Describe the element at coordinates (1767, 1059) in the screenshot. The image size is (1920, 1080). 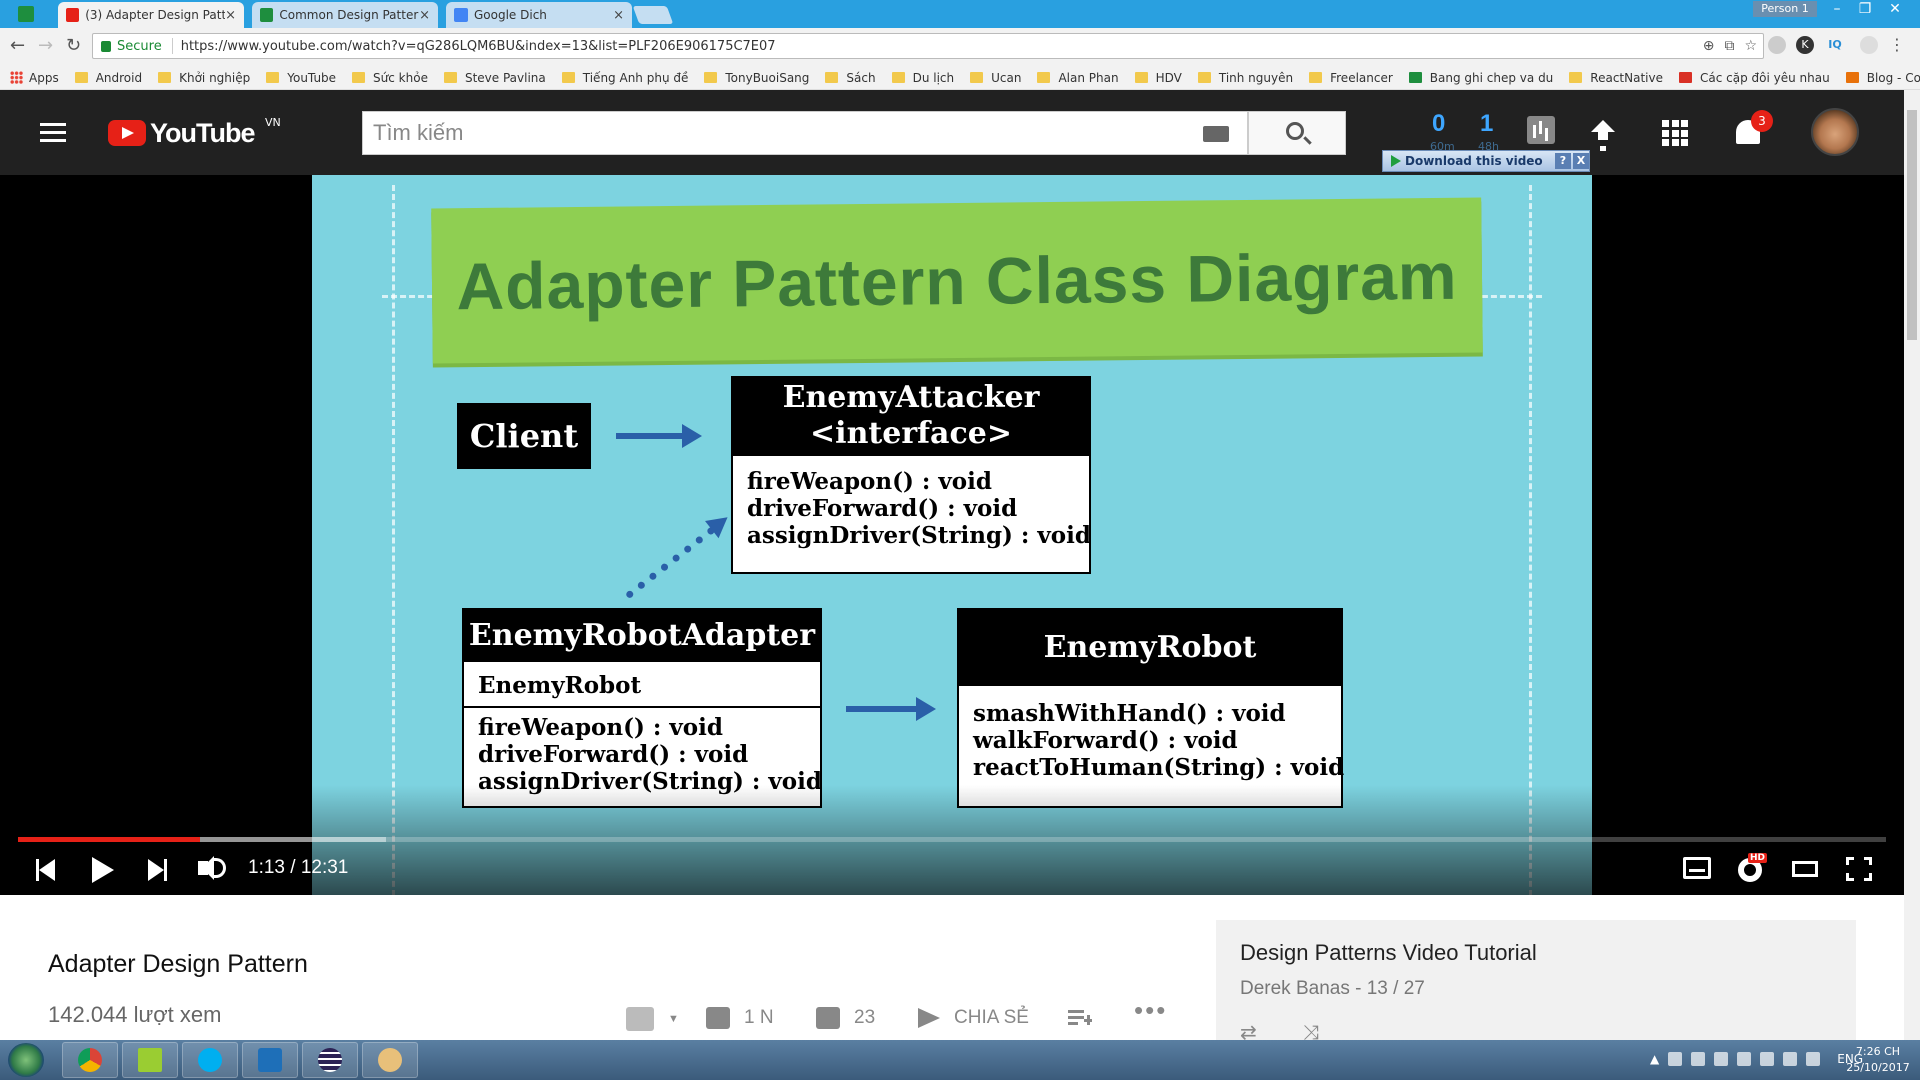
I see `flag-tray-icon` at that location.